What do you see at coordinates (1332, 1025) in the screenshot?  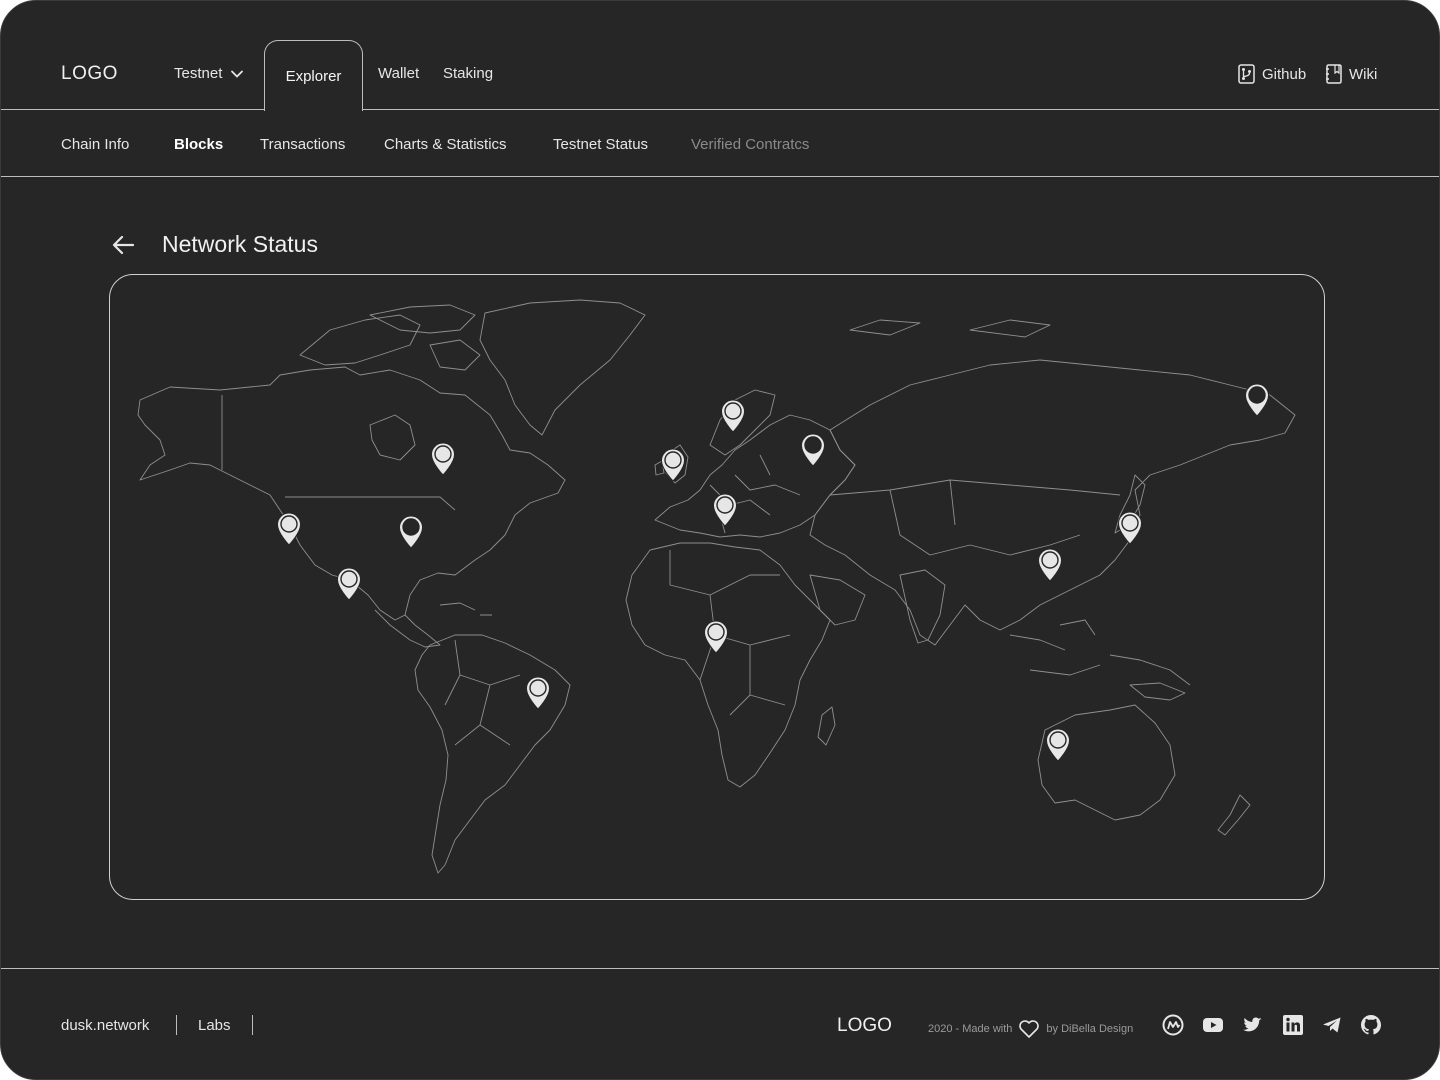 I see `telegram-icon` at bounding box center [1332, 1025].